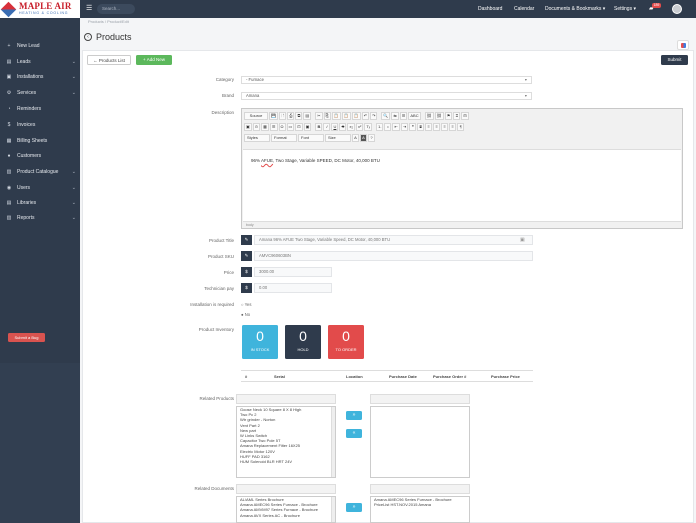  What do you see at coordinates (403, 116) in the screenshot?
I see `select-all-icon: ☰` at bounding box center [403, 116].